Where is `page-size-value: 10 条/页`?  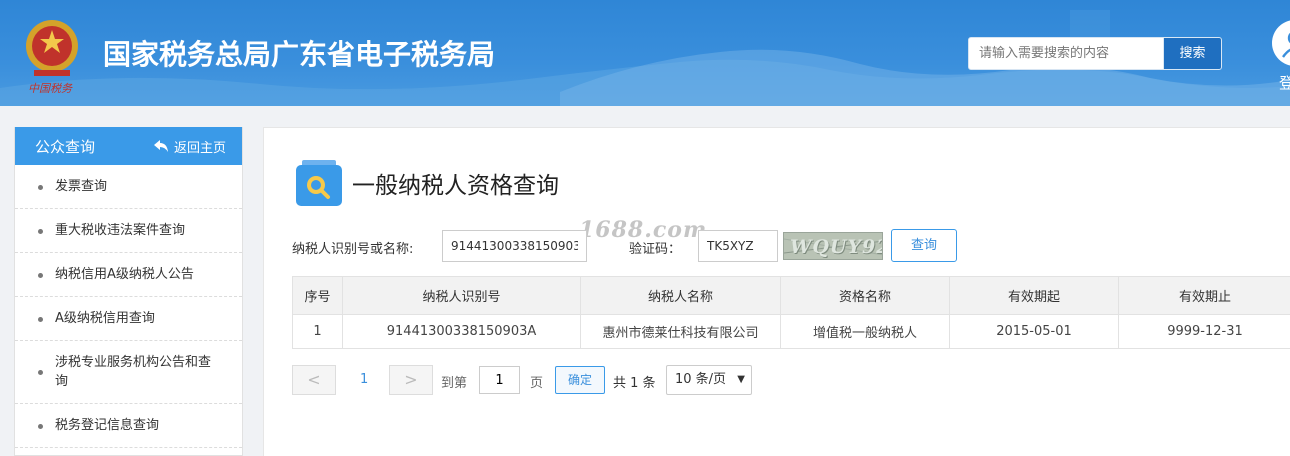 page-size-value: 10 条/页 is located at coordinates (701, 379).